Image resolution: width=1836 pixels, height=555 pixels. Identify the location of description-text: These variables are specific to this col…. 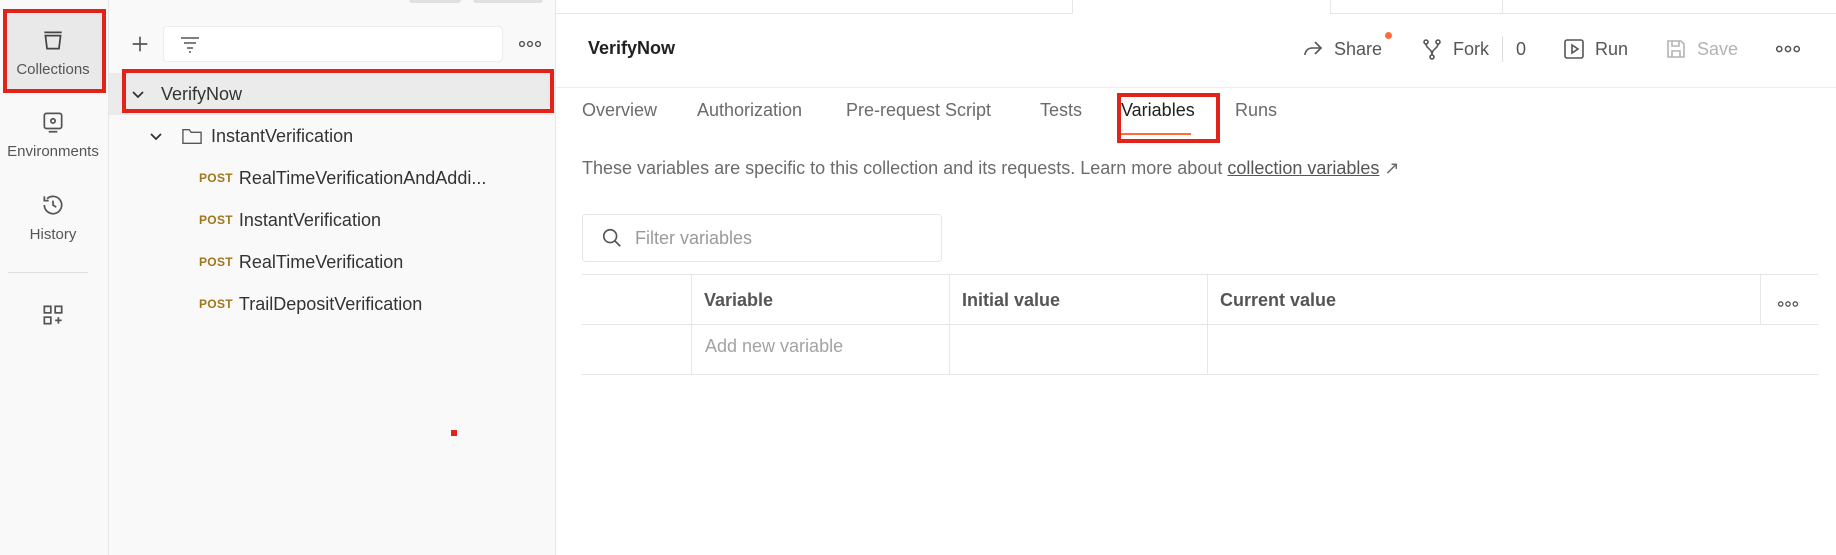
(905, 168).